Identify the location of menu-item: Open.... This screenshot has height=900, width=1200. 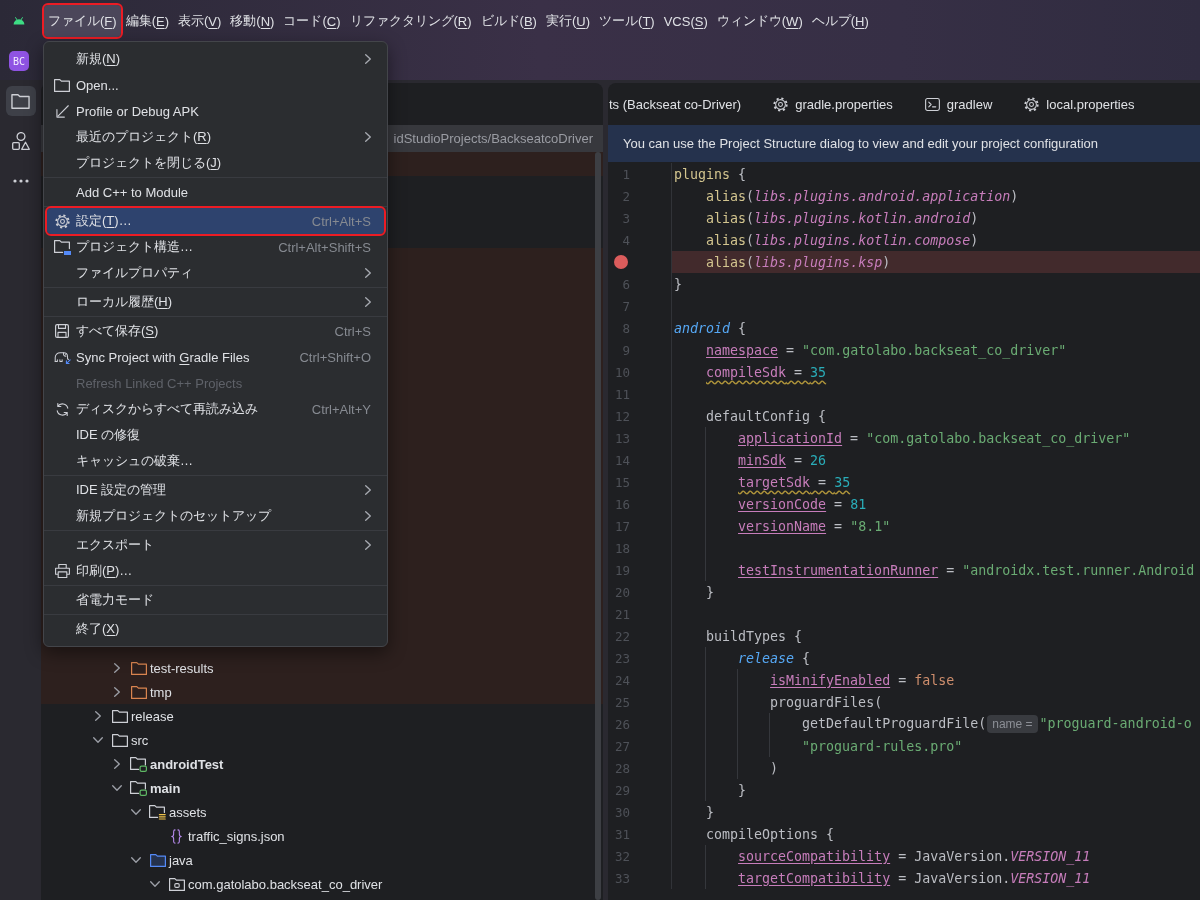
(215, 85).